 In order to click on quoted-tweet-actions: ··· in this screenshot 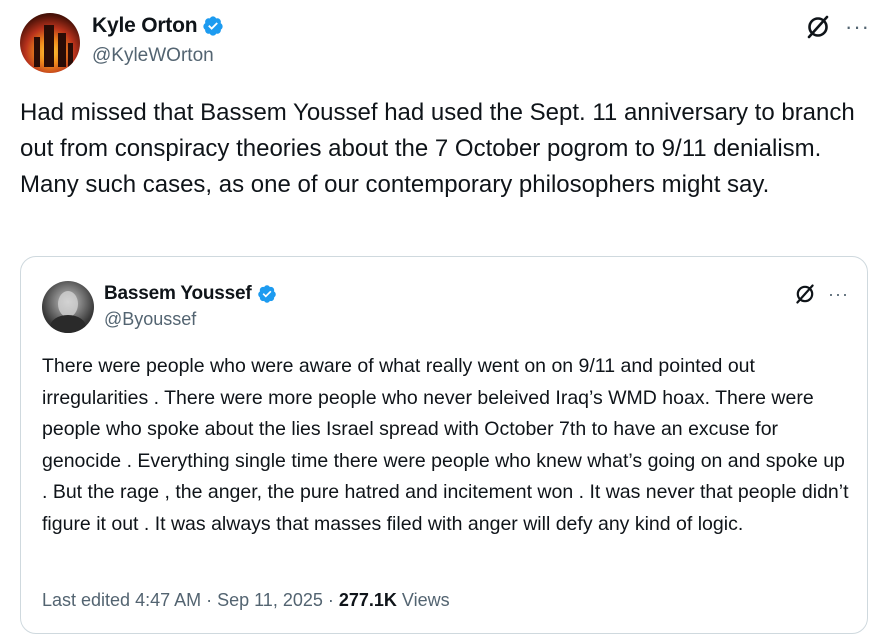, I will do `click(821, 294)`.